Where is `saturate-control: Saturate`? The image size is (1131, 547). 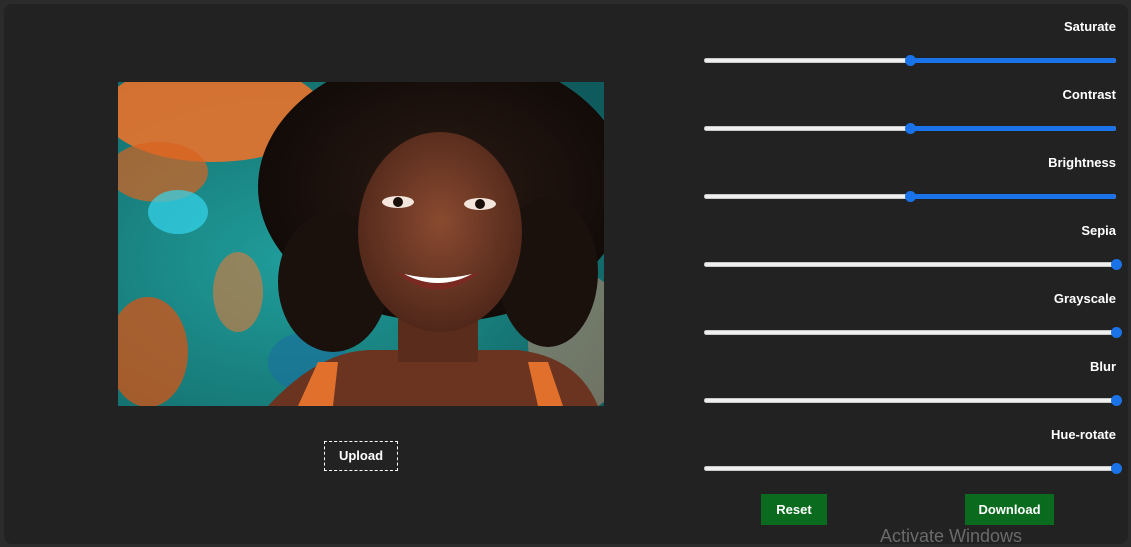 saturate-control: Saturate is located at coordinates (910, 38).